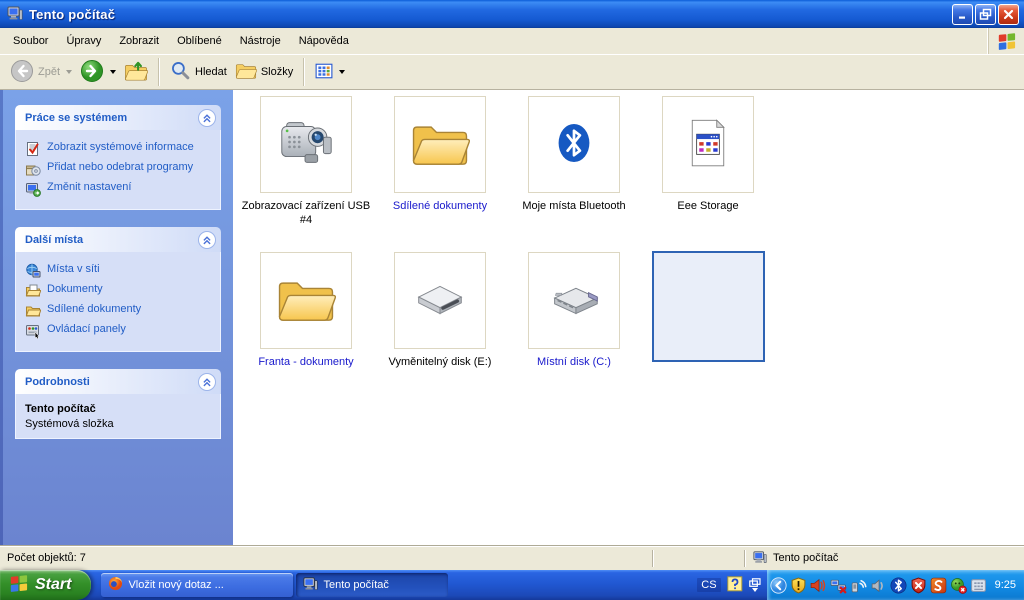  I want to click on language-help-icon, so click(734, 585).